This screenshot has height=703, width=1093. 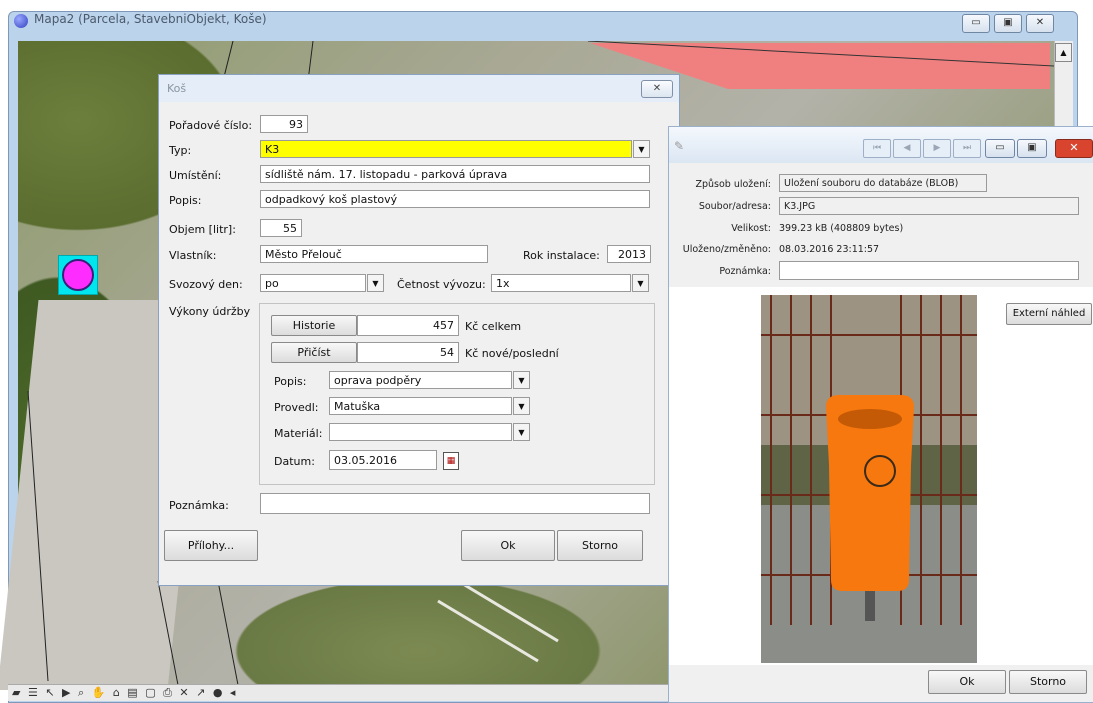 I want to click on typ-select: K3, so click(x=446, y=149).